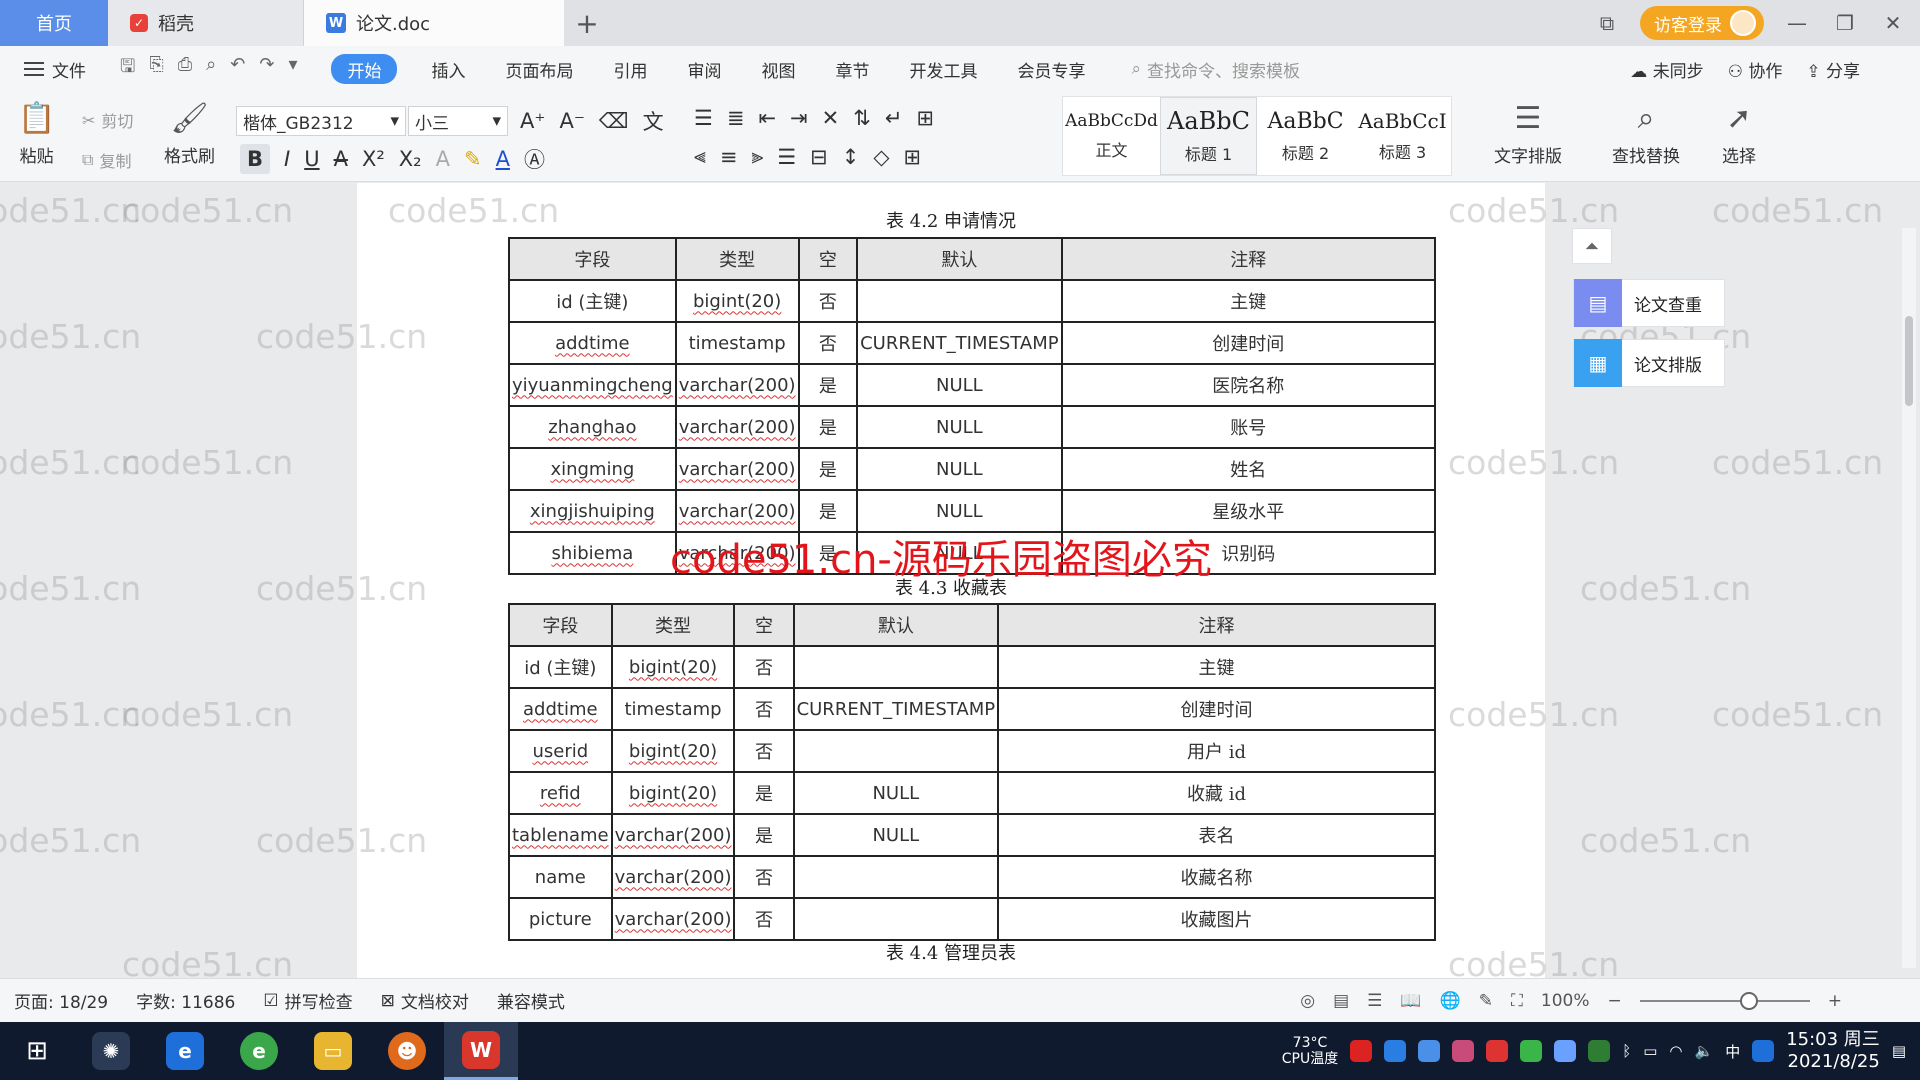 This screenshot has height=1080, width=1920. What do you see at coordinates (237, 69) in the screenshot?
I see `undo-icon: ↶` at bounding box center [237, 69].